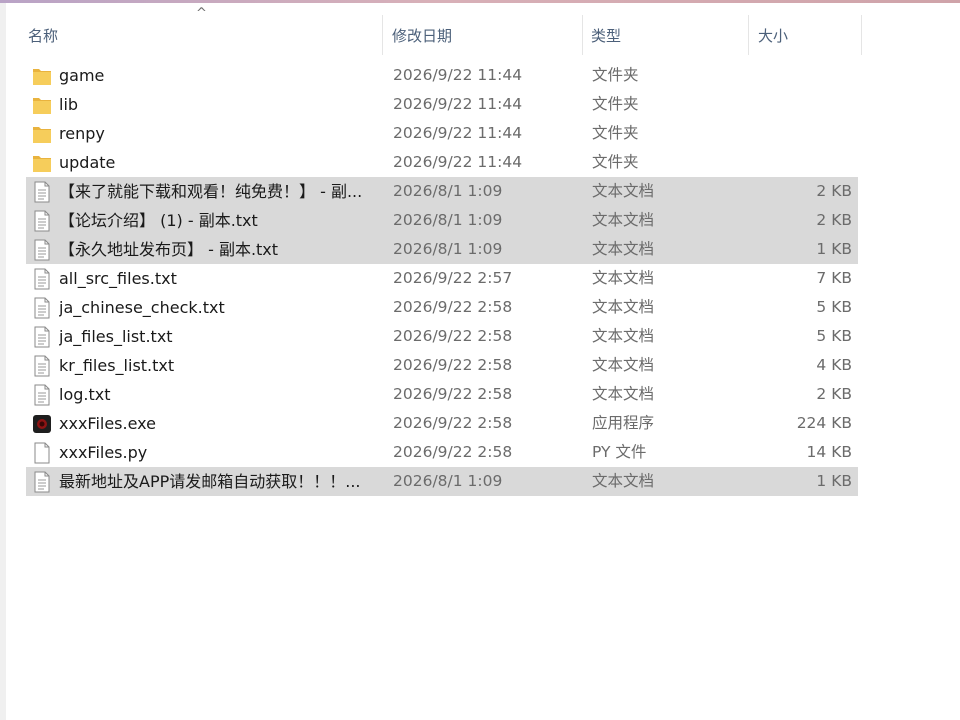  Describe the element at coordinates (82, 75) in the screenshot. I see `file-name: game` at that location.